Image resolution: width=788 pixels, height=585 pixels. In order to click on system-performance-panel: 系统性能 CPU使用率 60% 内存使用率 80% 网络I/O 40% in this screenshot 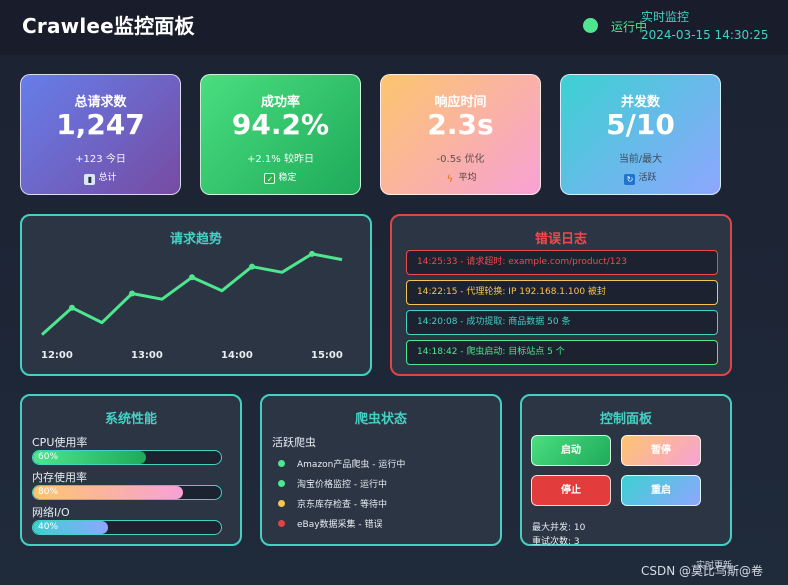, I will do `click(131, 470)`.